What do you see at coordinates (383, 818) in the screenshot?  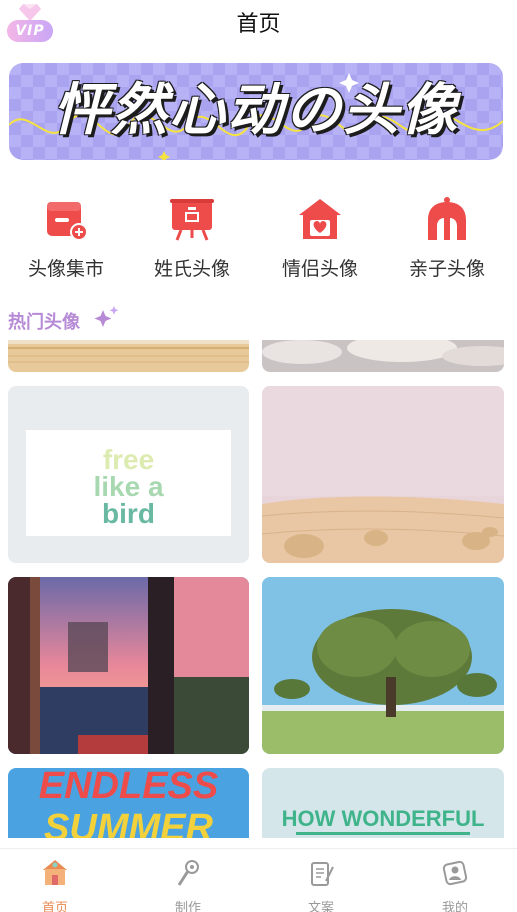 I see `tile-caption: HOW WONDERFUL` at bounding box center [383, 818].